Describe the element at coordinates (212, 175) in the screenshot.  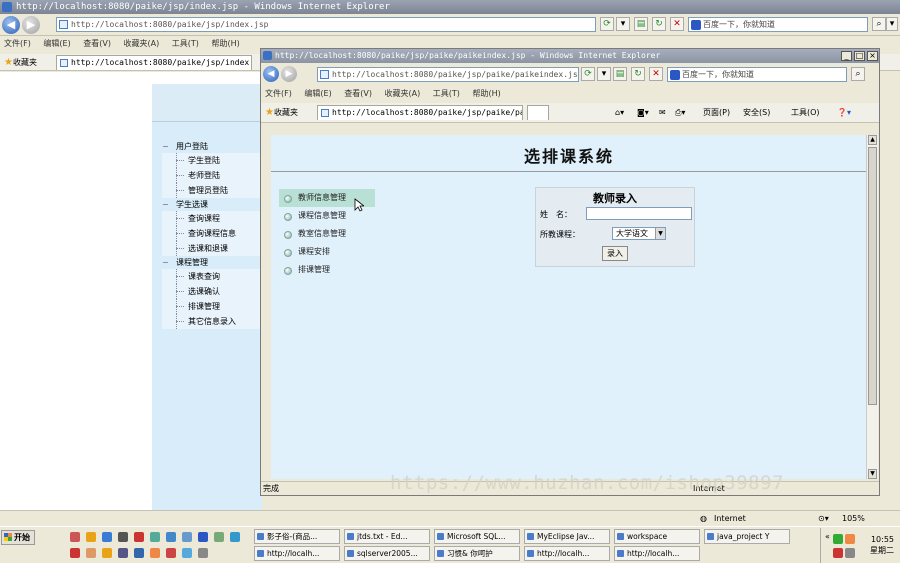
I see `tree-item-teacher-login: 老师登陆` at that location.